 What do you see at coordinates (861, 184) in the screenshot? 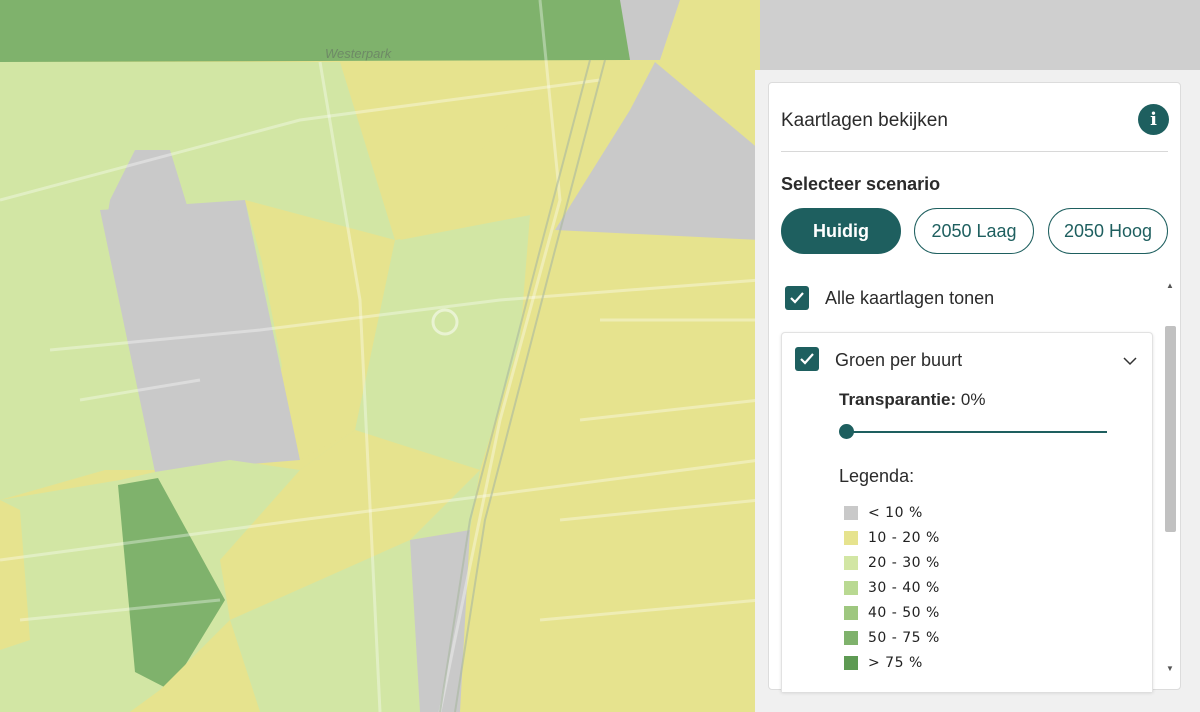
I see `scenario-title: Selecteer scenario` at bounding box center [861, 184].